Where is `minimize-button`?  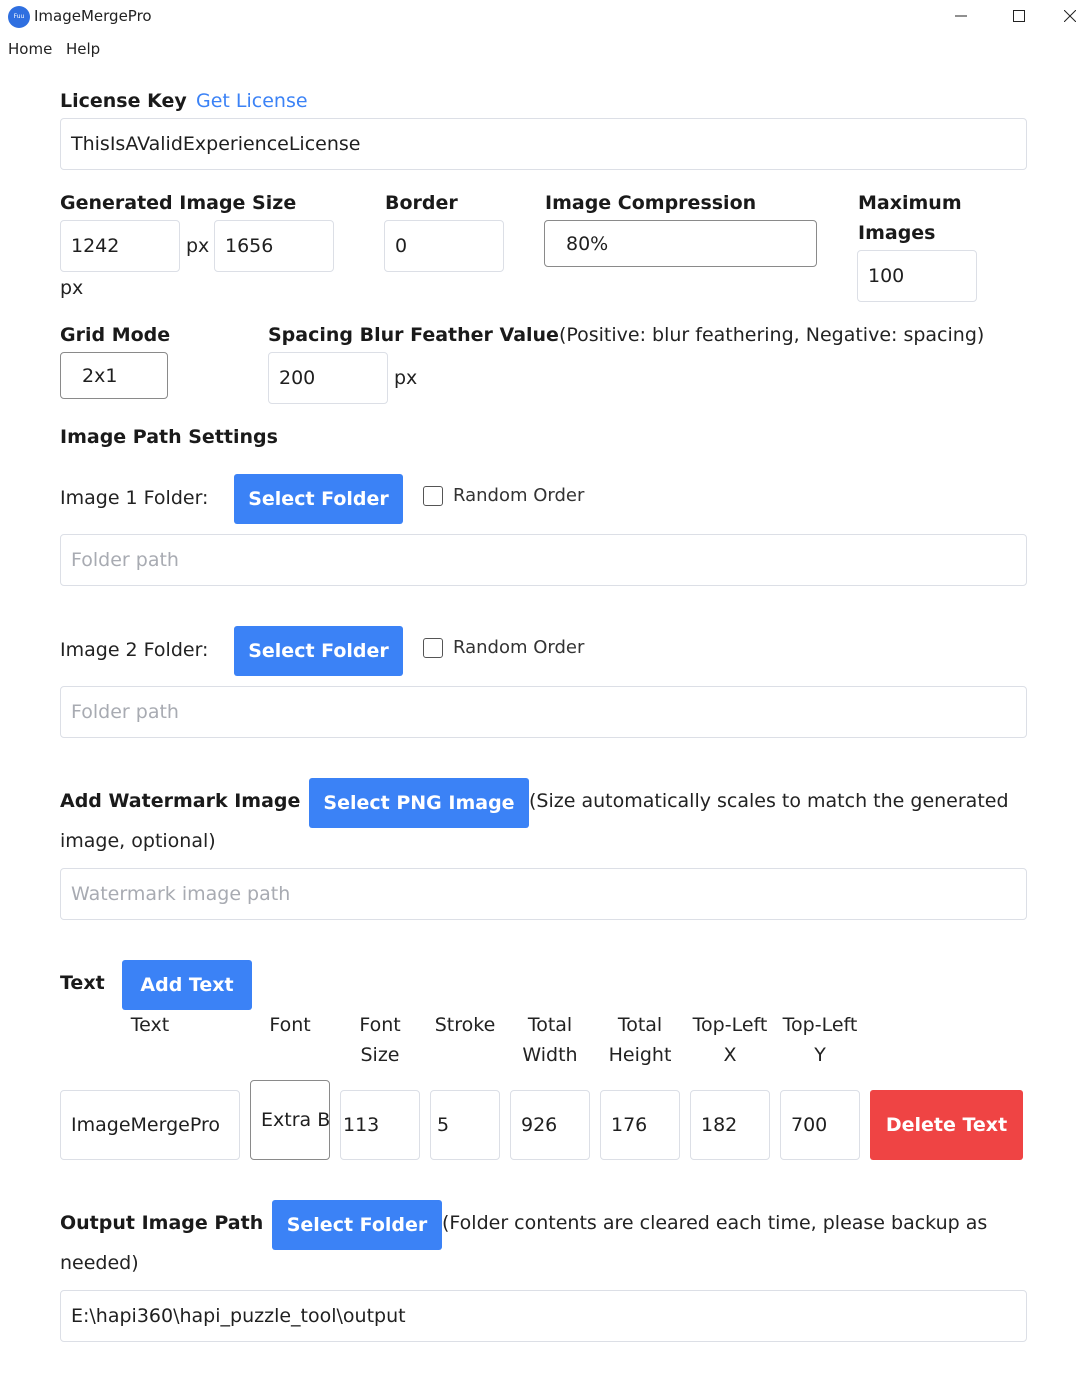 minimize-button is located at coordinates (961, 16).